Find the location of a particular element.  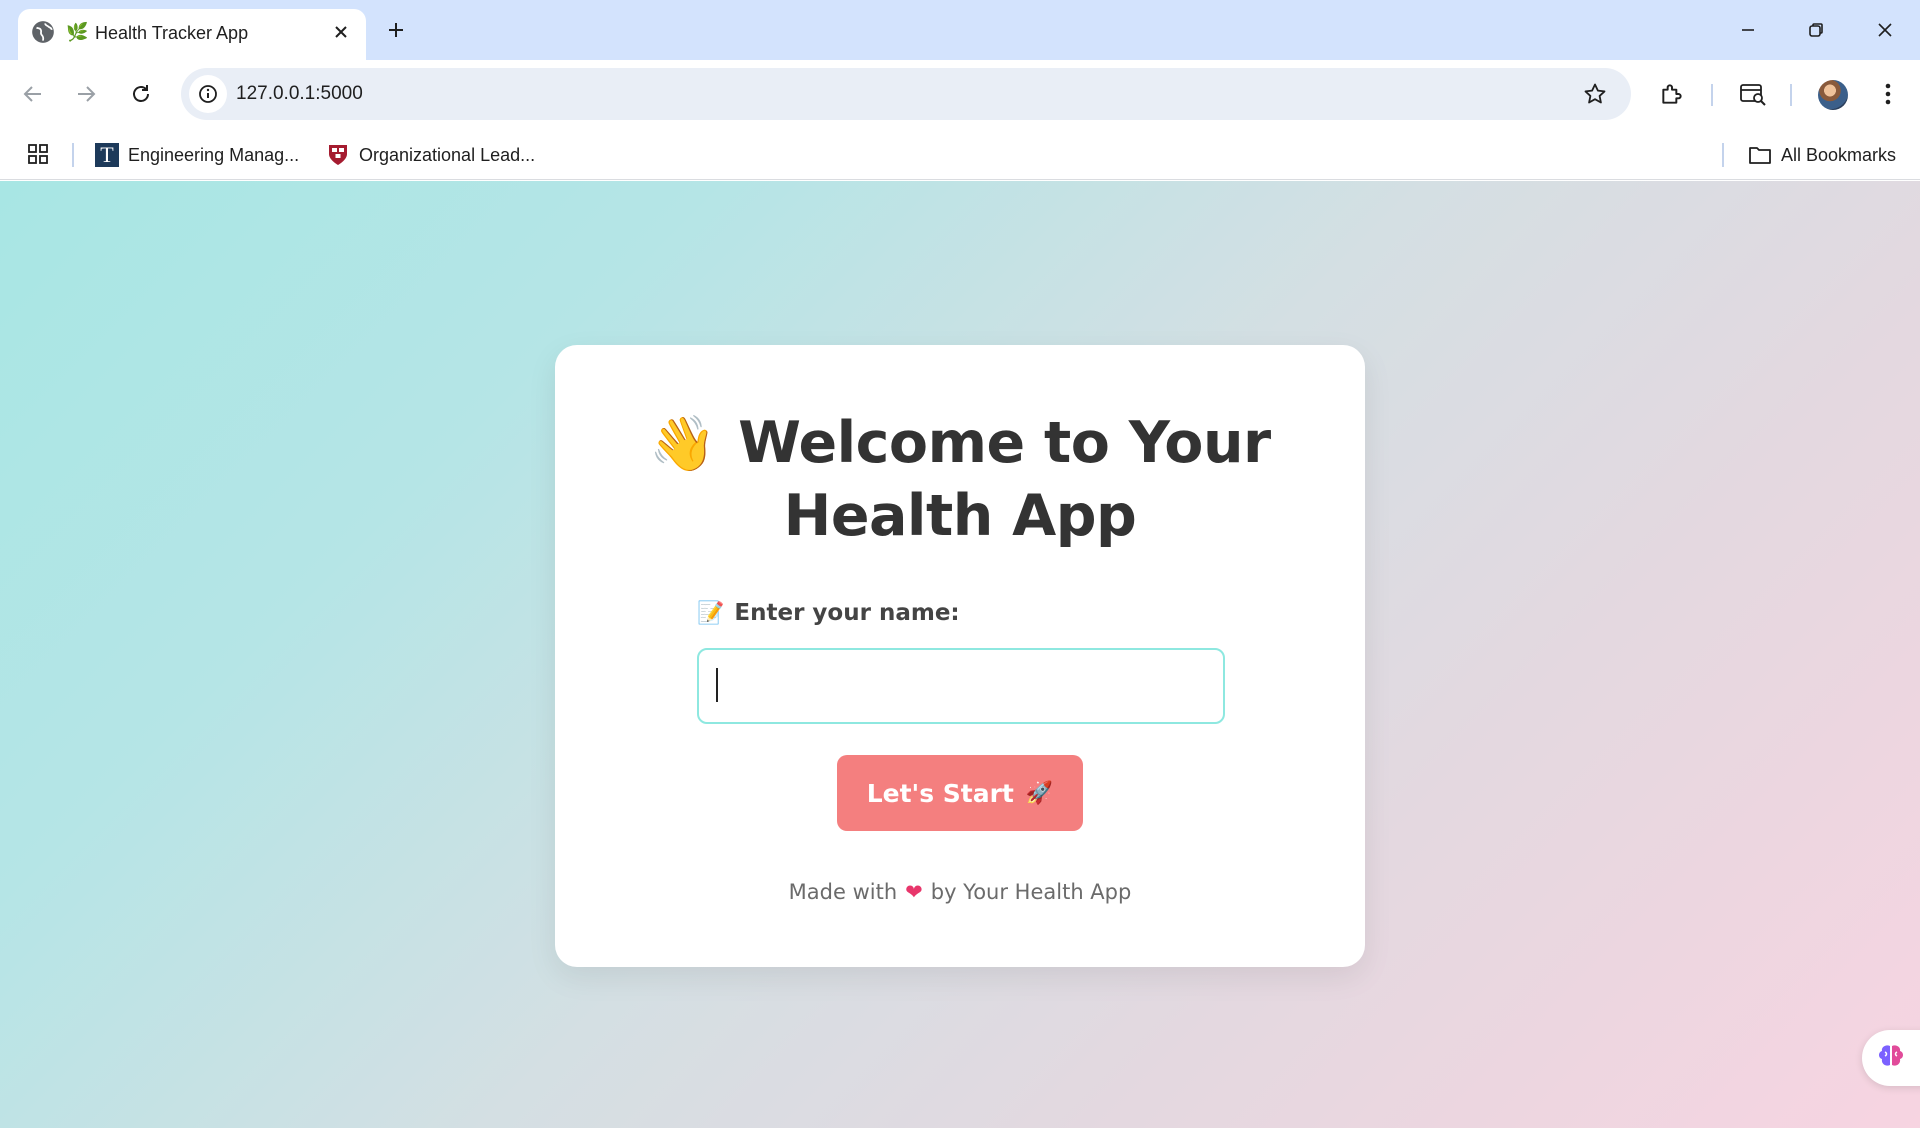

more-menu-icon is located at coordinates (1888, 94).